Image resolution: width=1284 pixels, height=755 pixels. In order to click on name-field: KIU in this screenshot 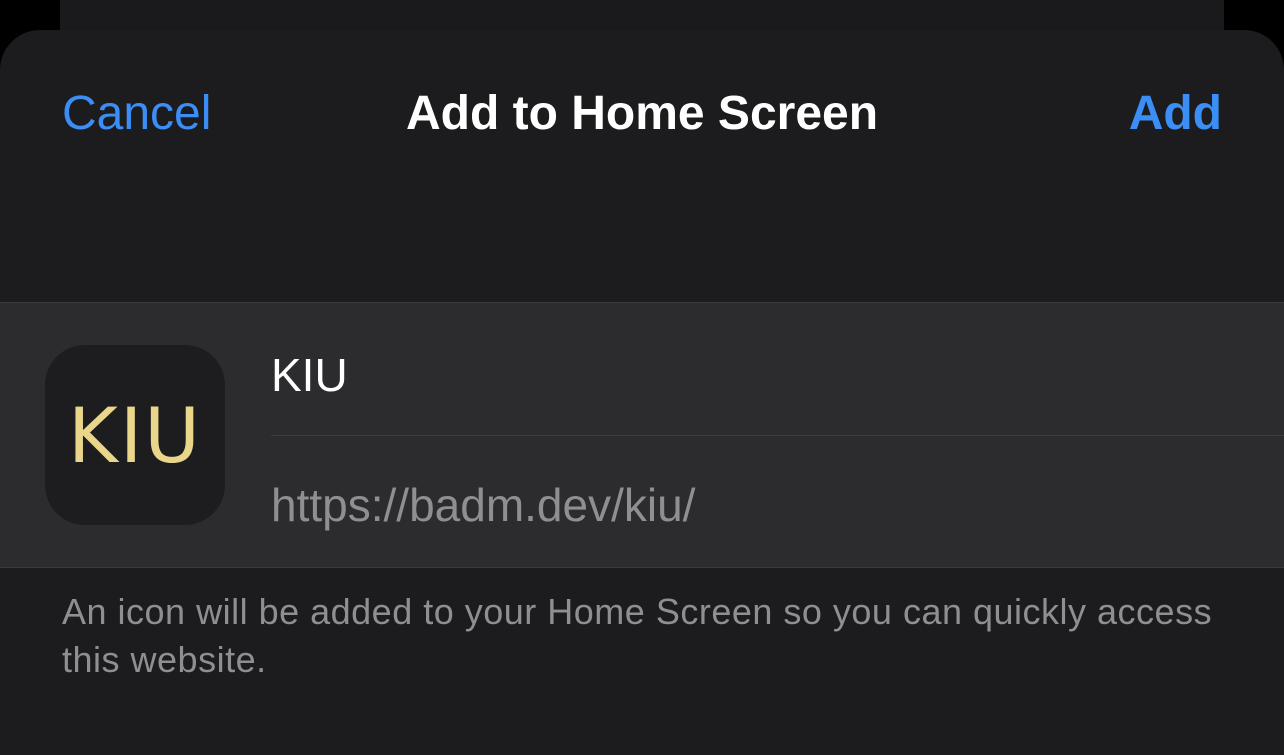, I will do `click(777, 375)`.